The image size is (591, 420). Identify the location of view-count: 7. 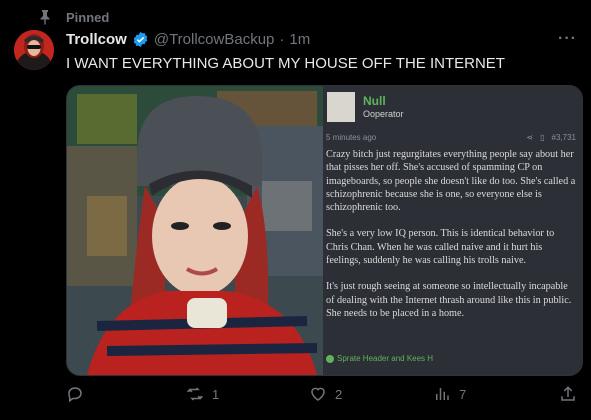
(463, 394).